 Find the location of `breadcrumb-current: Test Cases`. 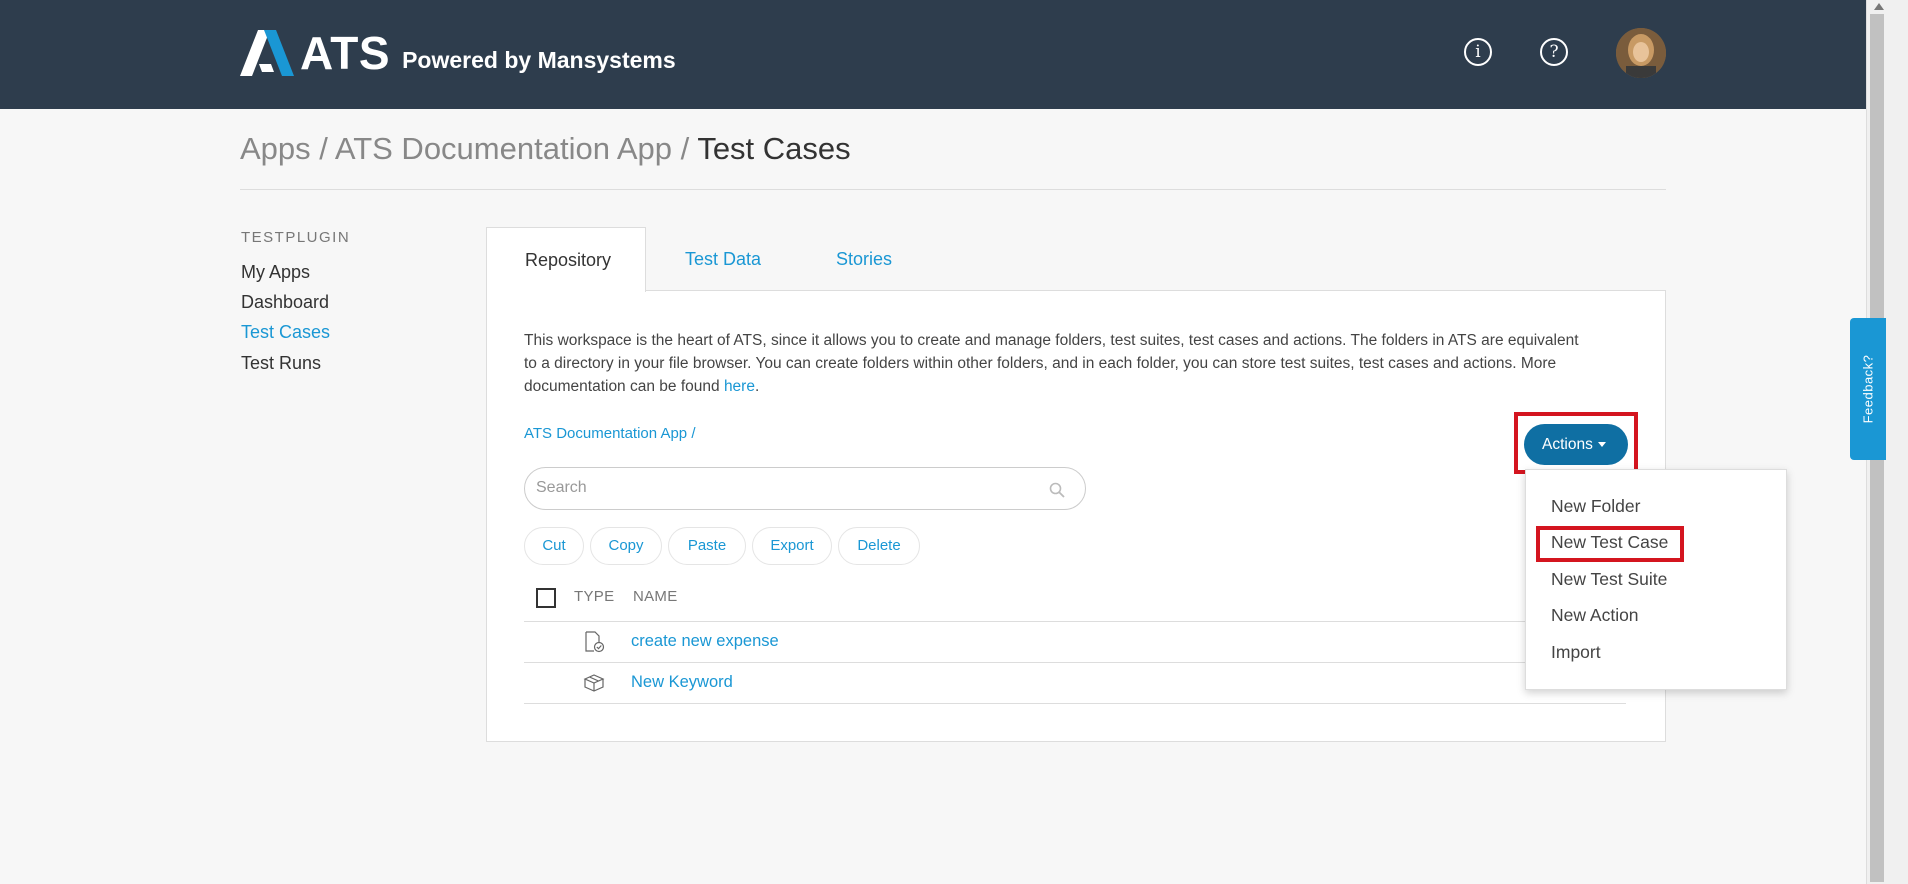

breadcrumb-current: Test Cases is located at coordinates (774, 148).